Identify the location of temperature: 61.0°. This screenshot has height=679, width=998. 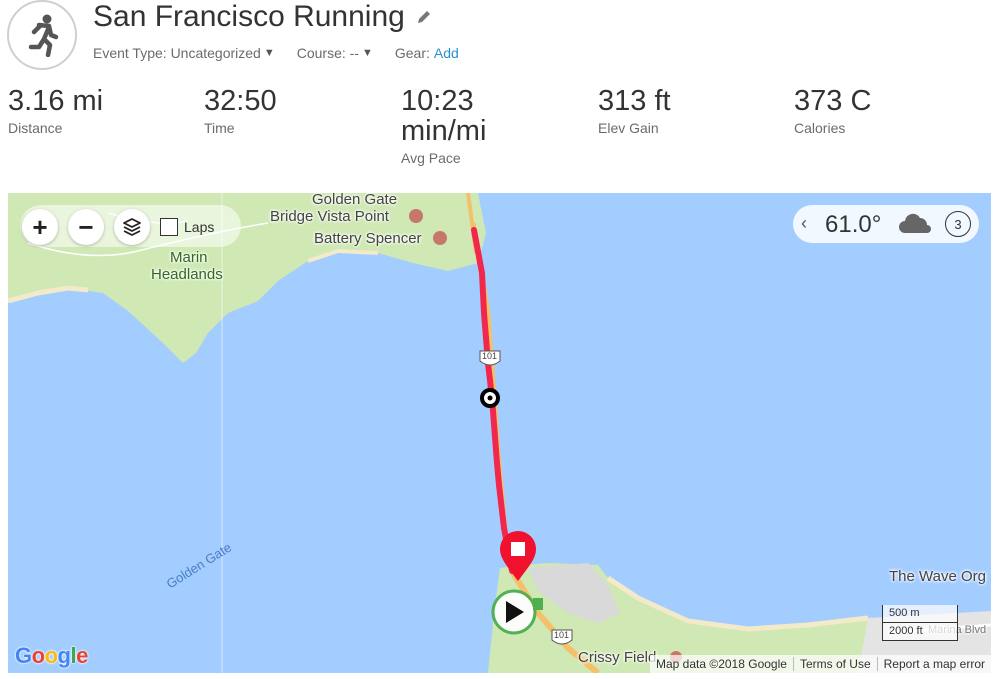
(853, 224).